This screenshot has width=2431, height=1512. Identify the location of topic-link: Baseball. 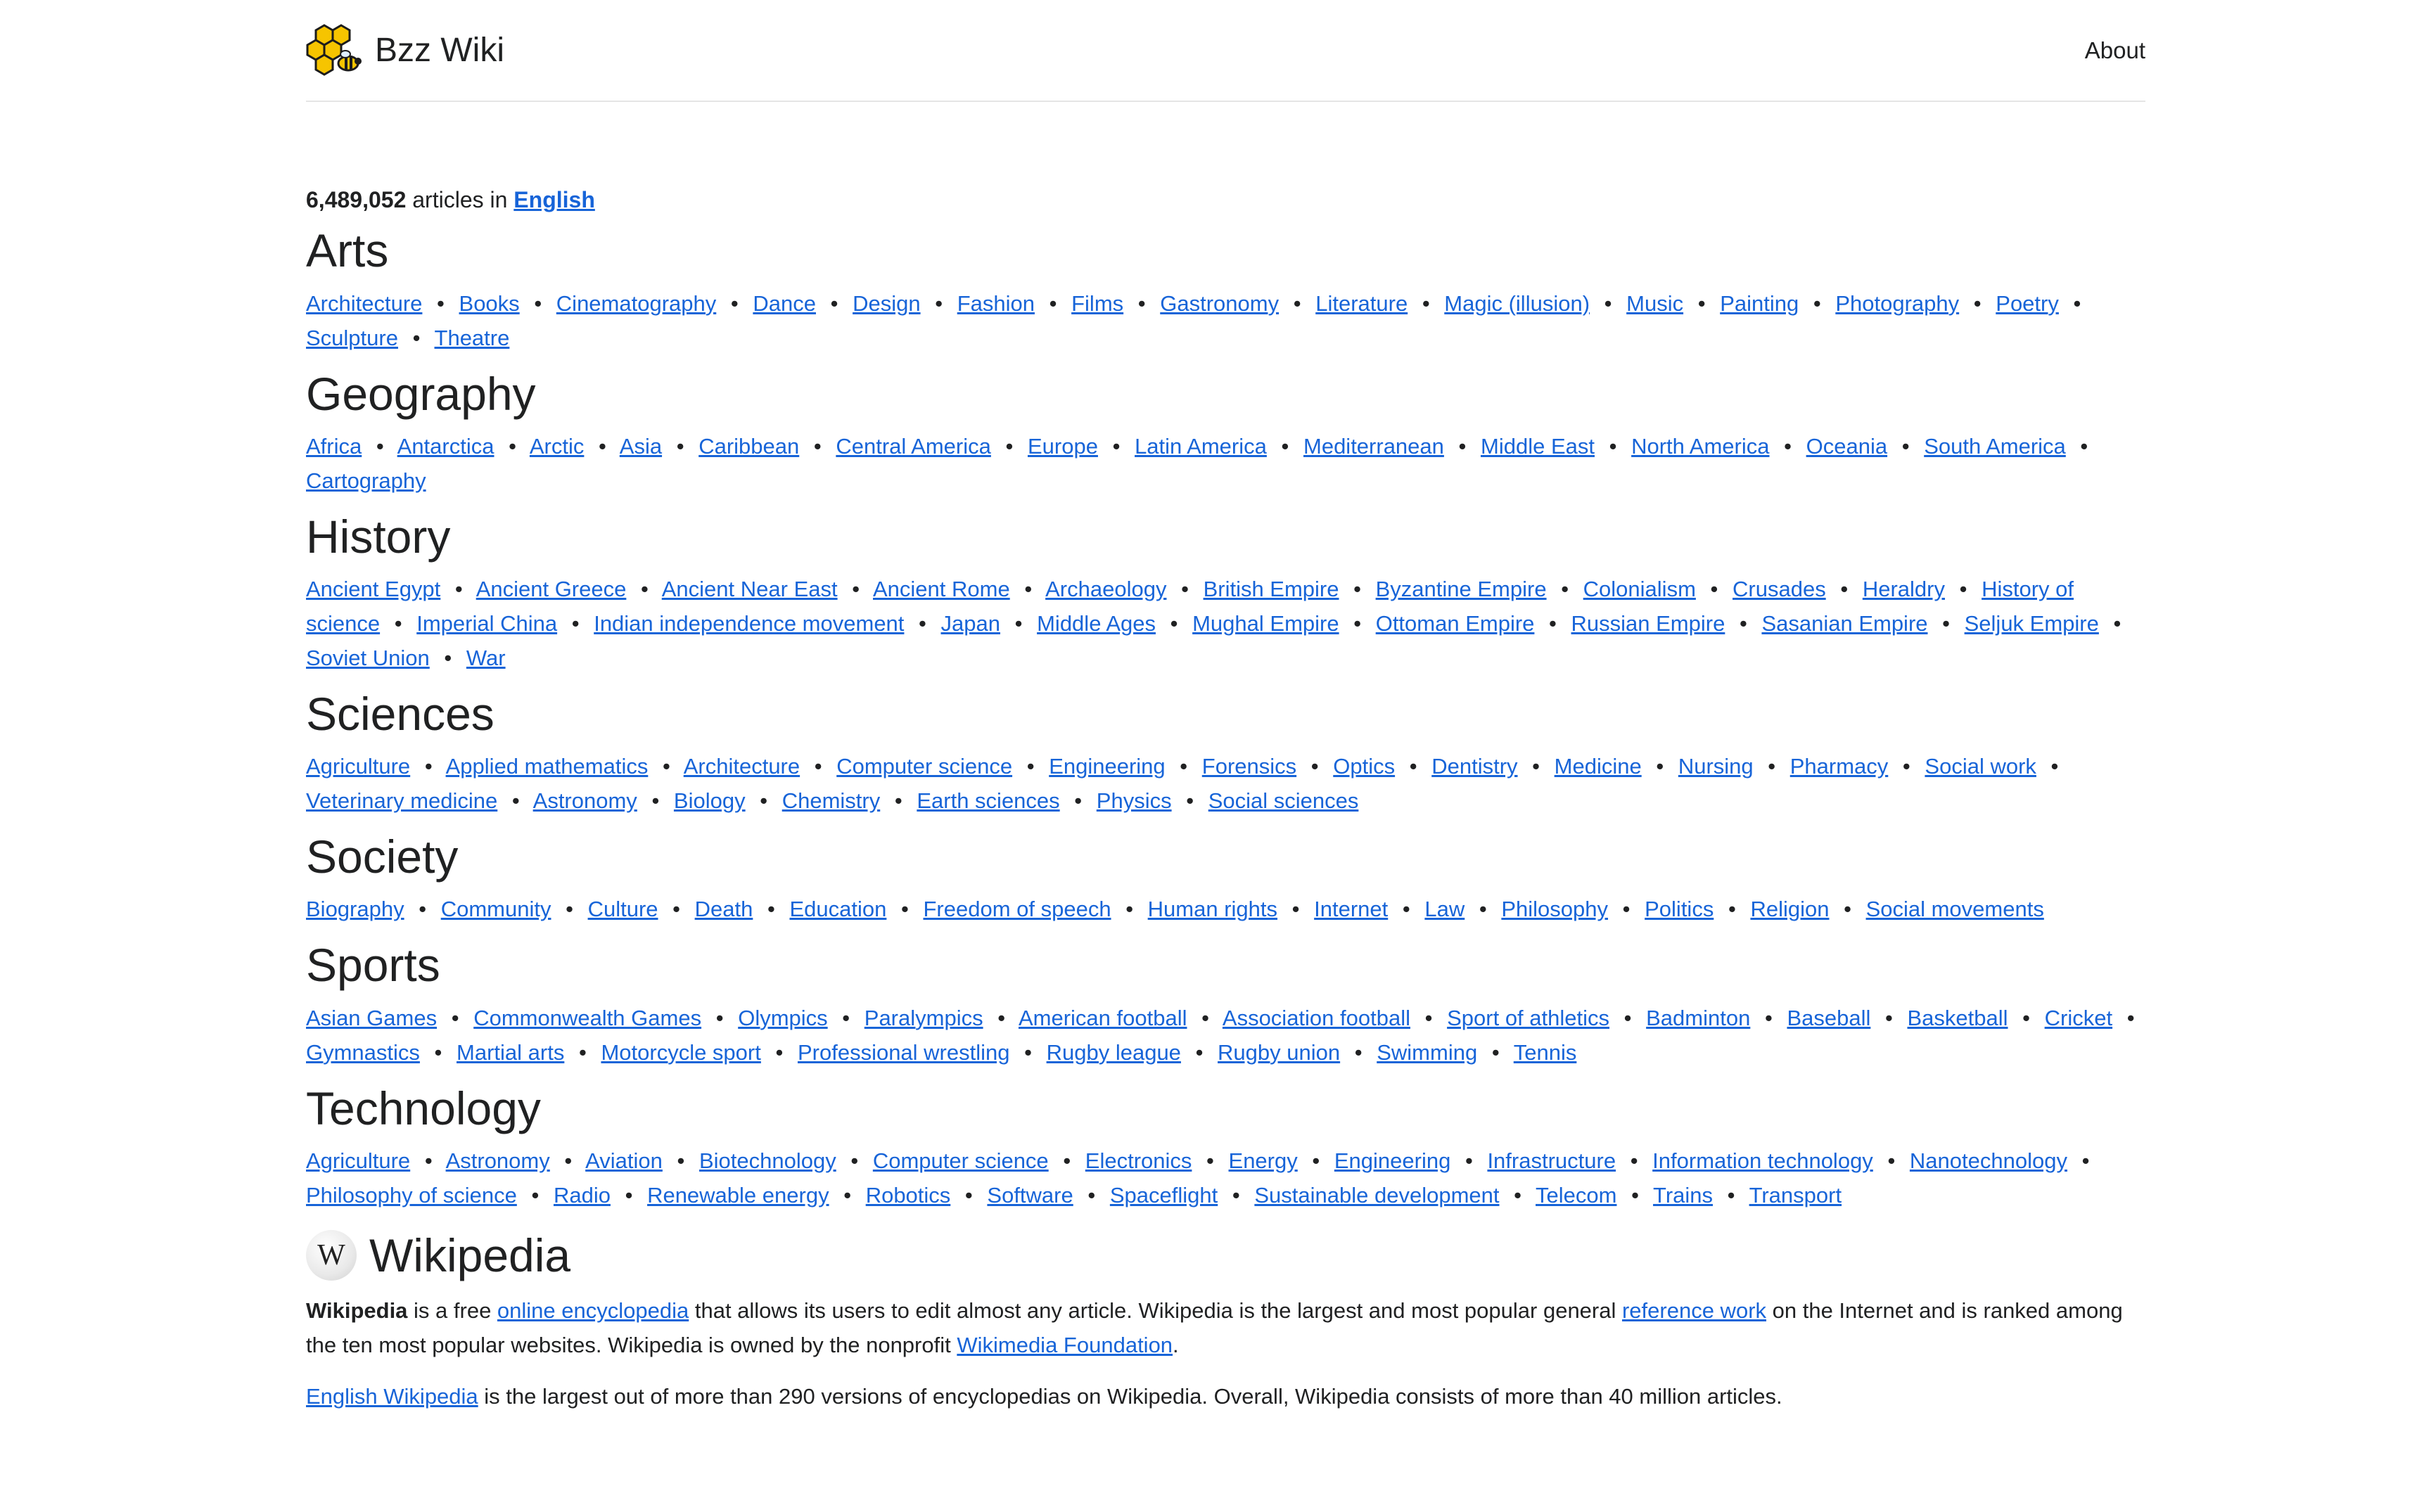
(1828, 1018).